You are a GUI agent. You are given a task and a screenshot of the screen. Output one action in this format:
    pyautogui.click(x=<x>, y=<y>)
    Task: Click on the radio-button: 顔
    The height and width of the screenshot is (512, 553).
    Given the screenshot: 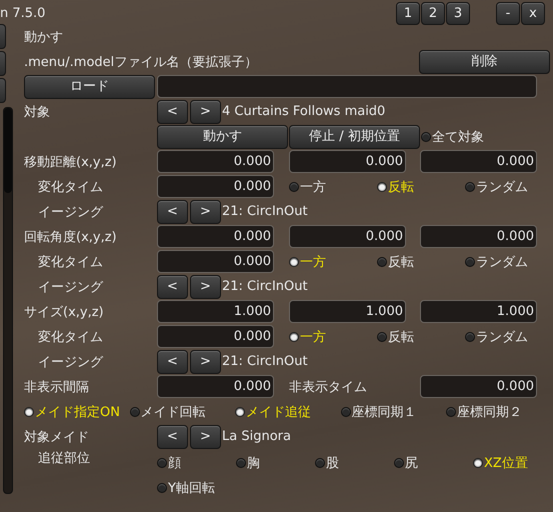 What is the action you would take?
    pyautogui.click(x=196, y=463)
    